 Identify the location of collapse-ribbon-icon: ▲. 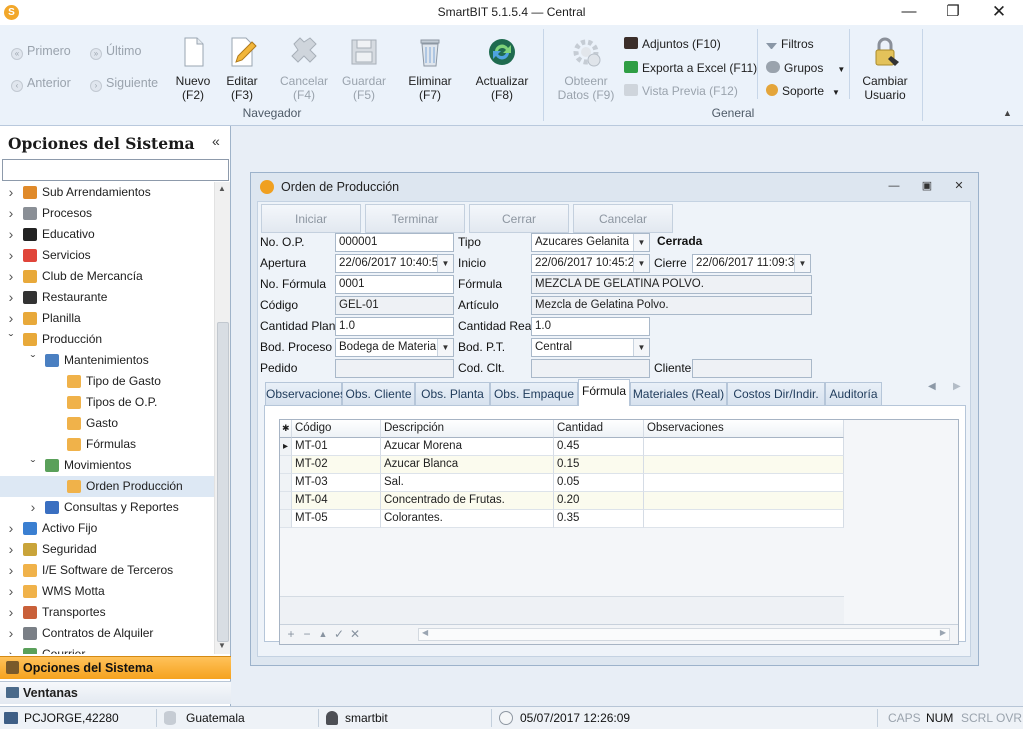
(1007, 113).